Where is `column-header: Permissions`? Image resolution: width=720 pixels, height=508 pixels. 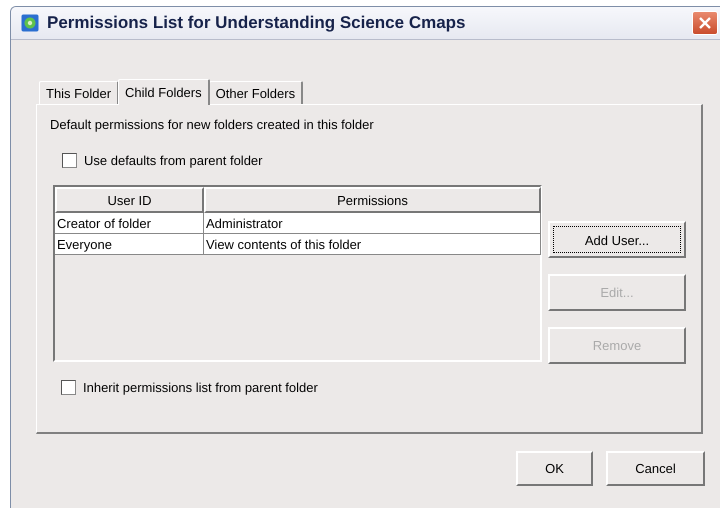 column-header: Permissions is located at coordinates (372, 200).